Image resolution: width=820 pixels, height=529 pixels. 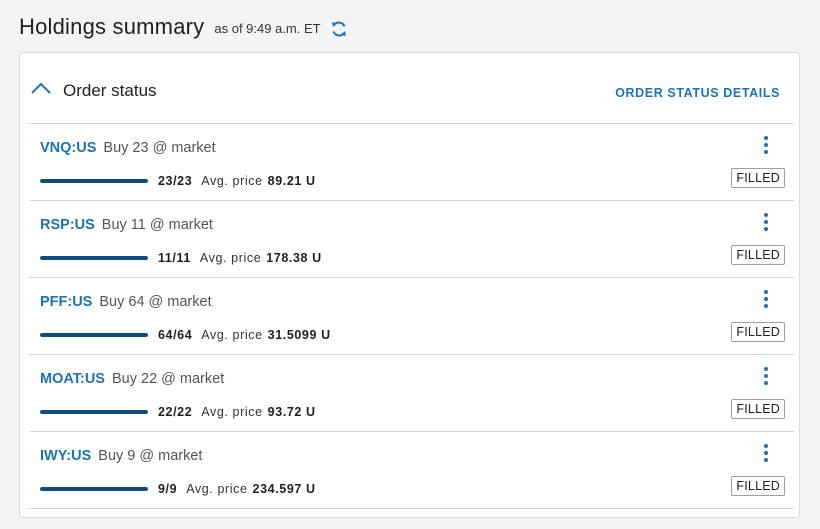 What do you see at coordinates (284, 489) in the screenshot?
I see `avg-price-value: 234.597 U` at bounding box center [284, 489].